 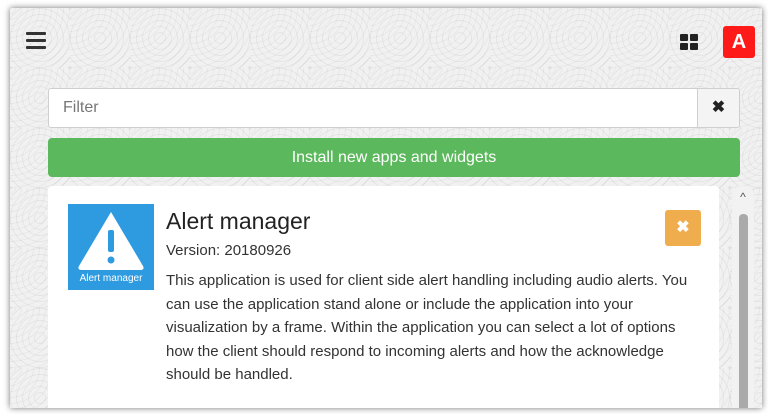 What do you see at coordinates (36, 41) in the screenshot?
I see `hamburger-menu-icon` at bounding box center [36, 41].